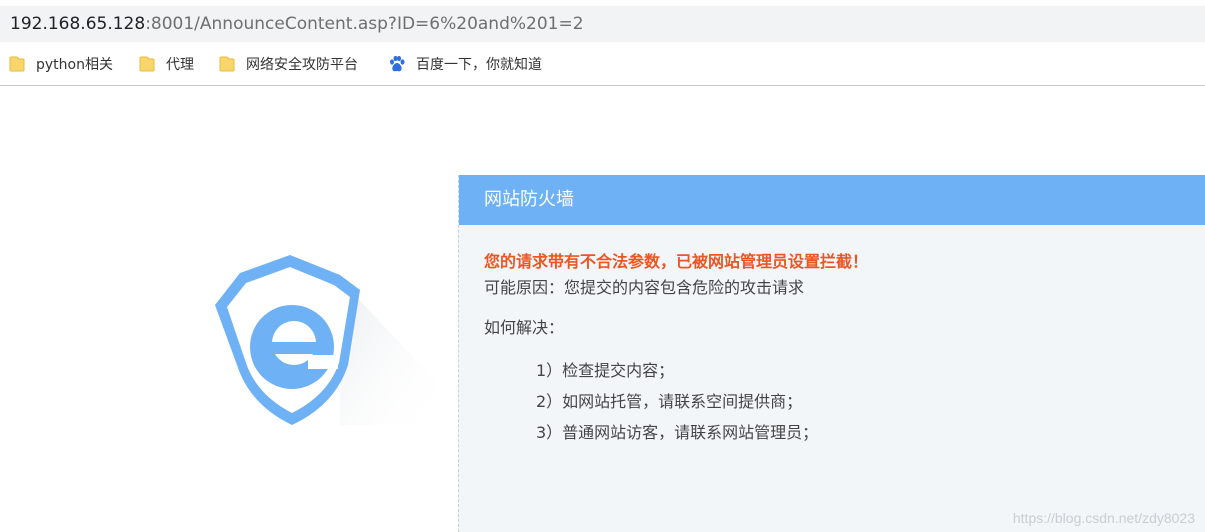 The width and height of the screenshot is (1205, 532). I want to click on bookmark-baidu: 百度一下，你就知道, so click(465, 64).